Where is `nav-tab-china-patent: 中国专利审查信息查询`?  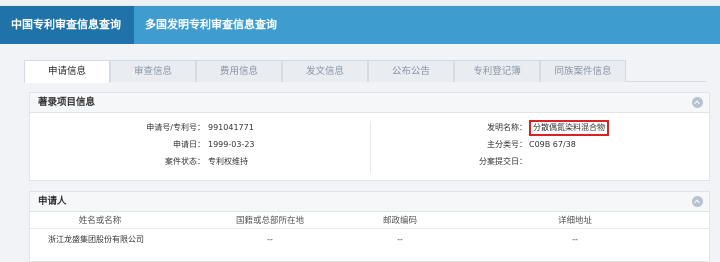
nav-tab-china-patent: 中国专利审查信息查询 is located at coordinates (67, 25).